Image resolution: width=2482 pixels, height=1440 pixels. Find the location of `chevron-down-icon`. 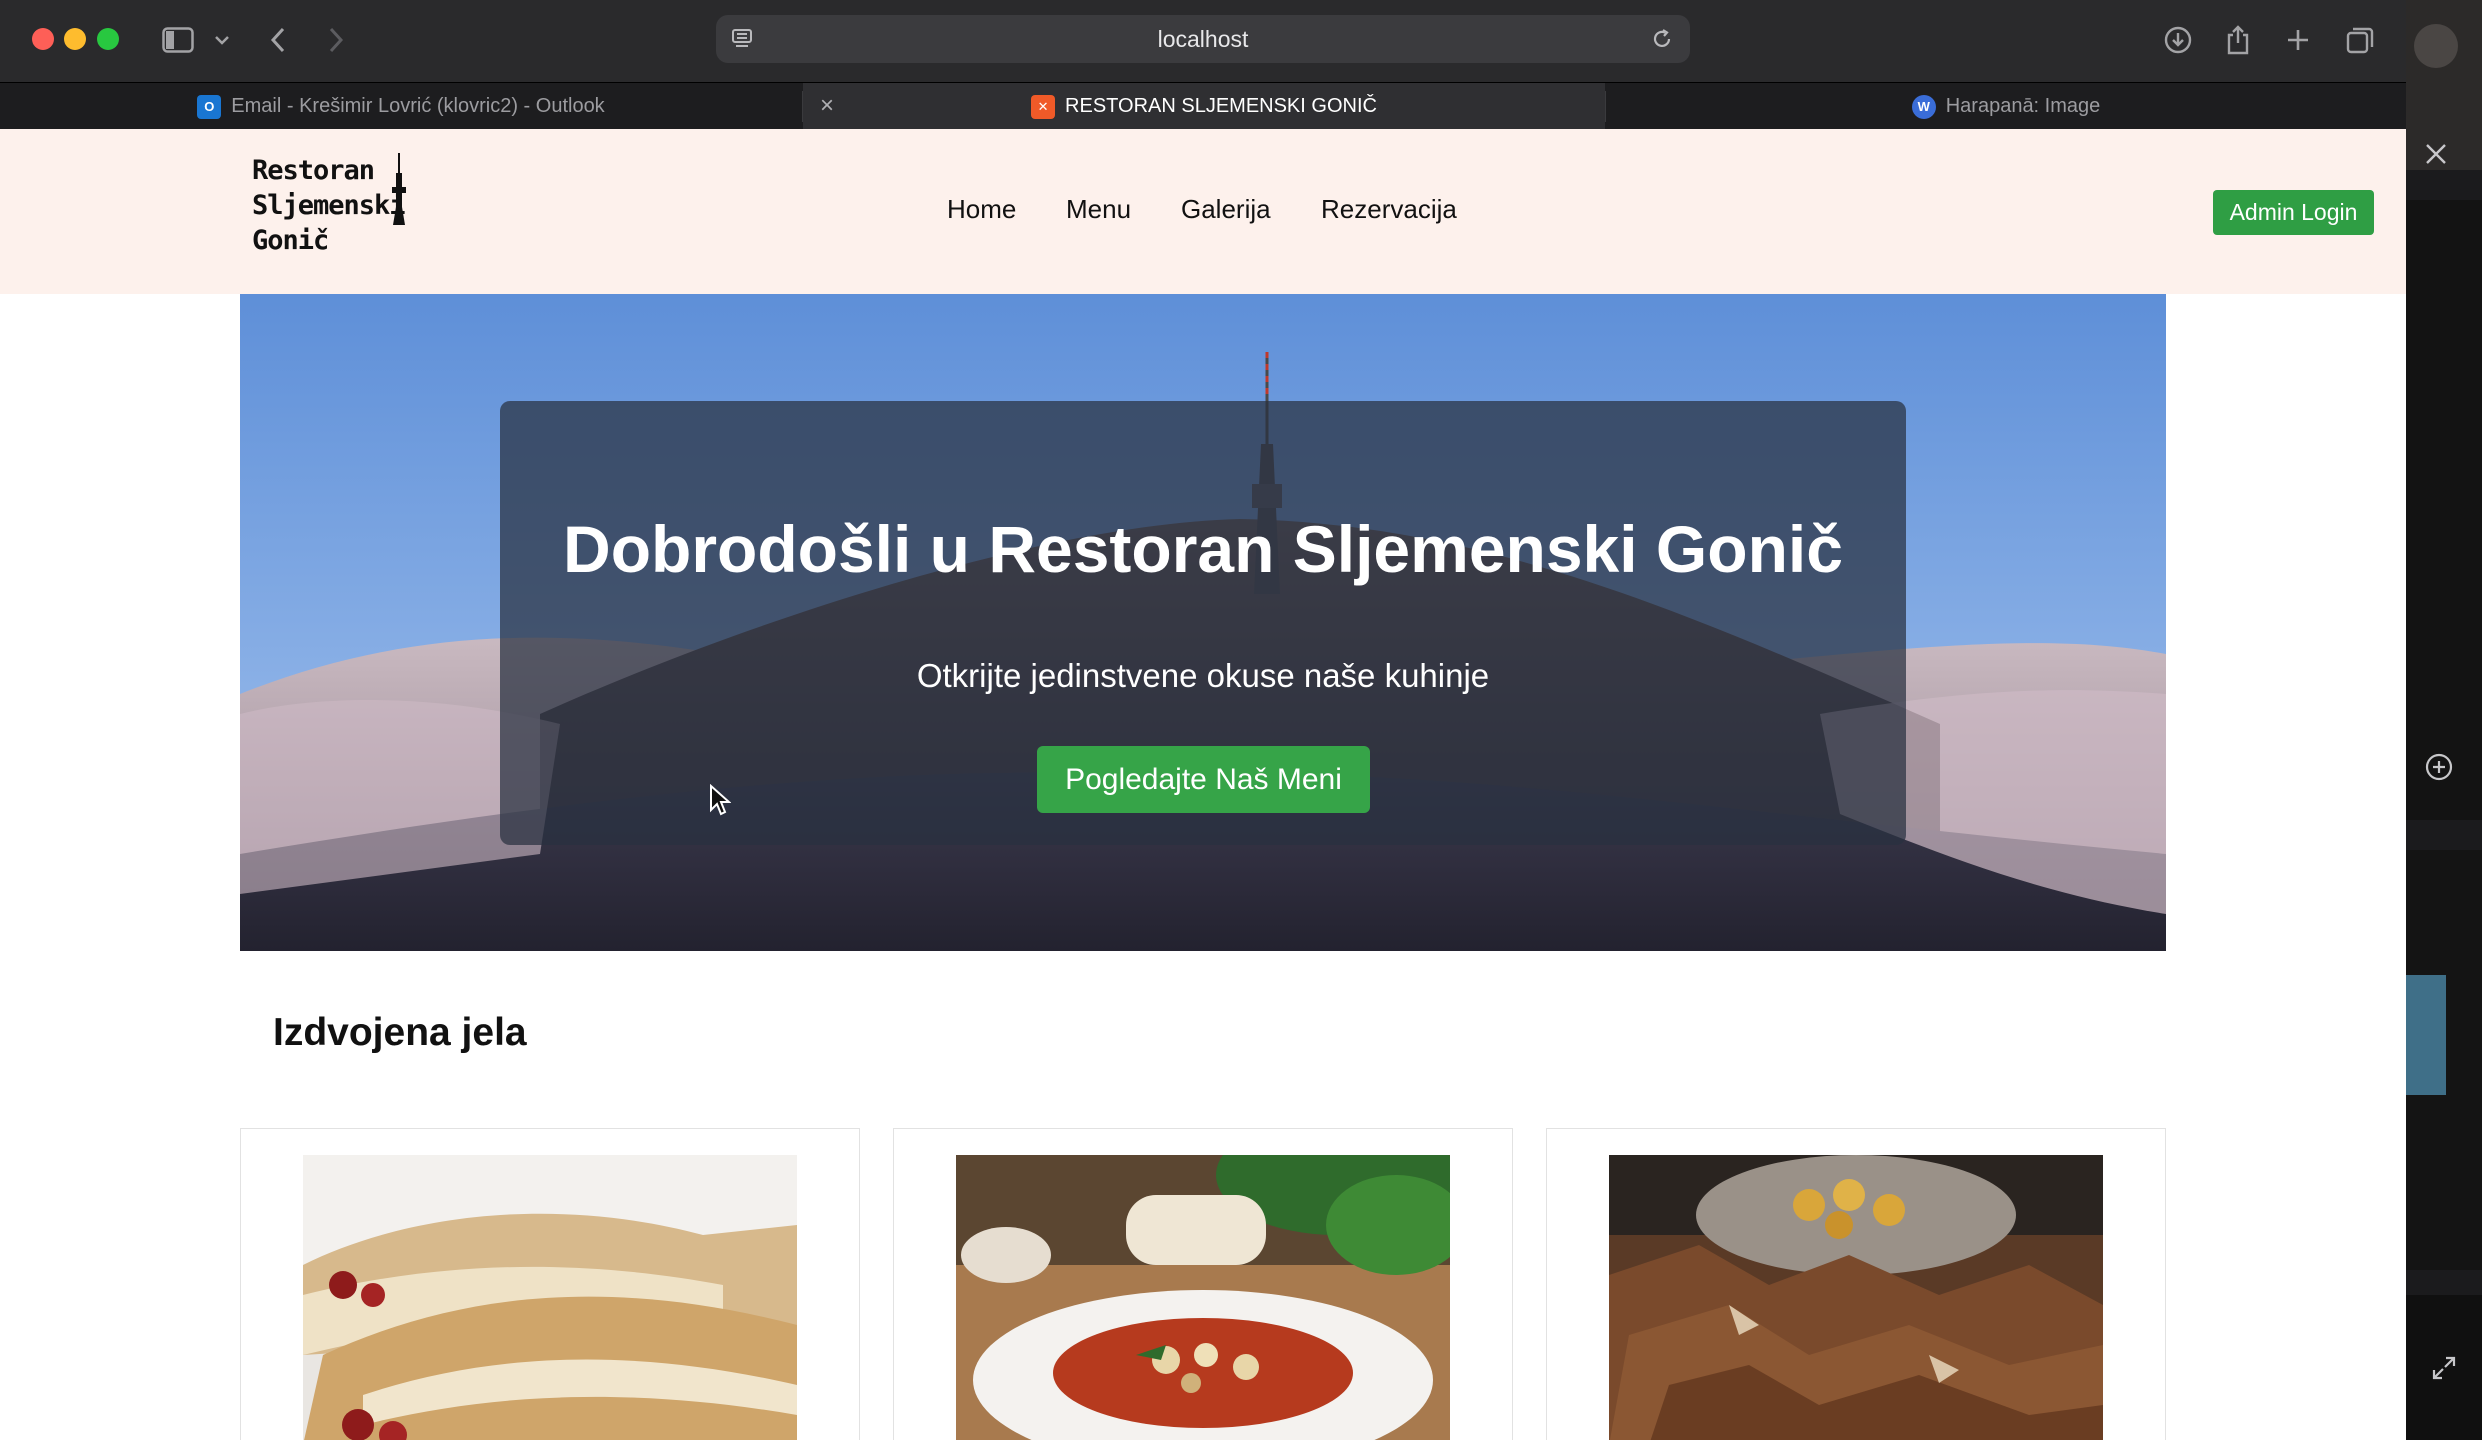

chevron-down-icon is located at coordinates (222, 40).